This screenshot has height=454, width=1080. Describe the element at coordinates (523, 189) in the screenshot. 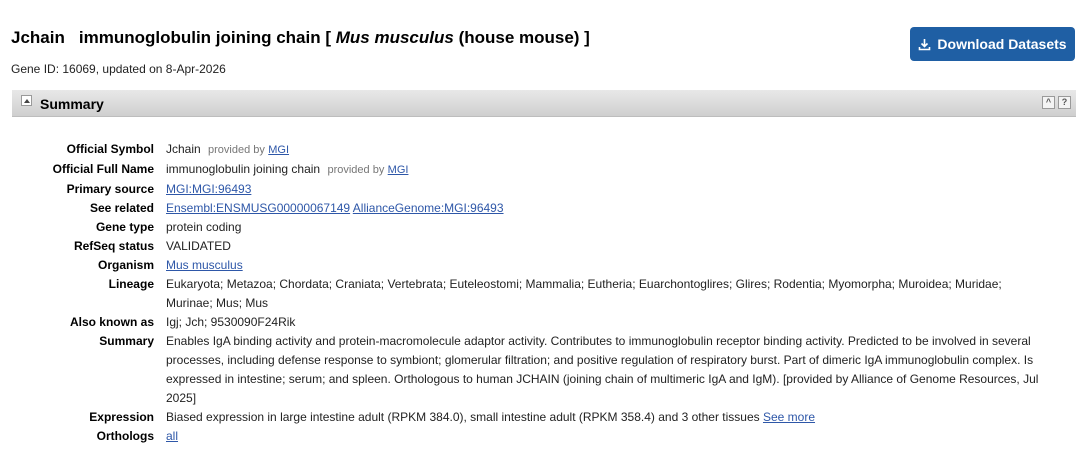

I see `row-primary-source: Primary source MGI:MGI:96493` at that location.